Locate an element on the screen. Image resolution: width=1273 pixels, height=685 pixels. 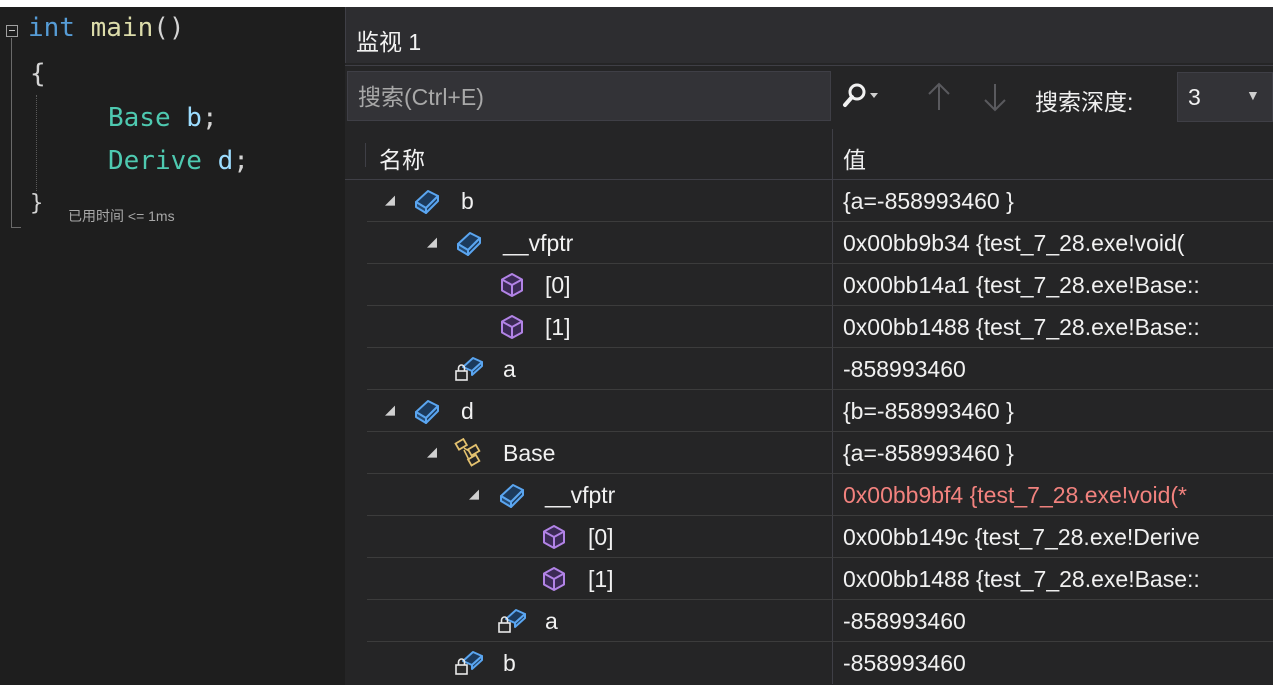
code-punct: () is located at coordinates (169, 28).